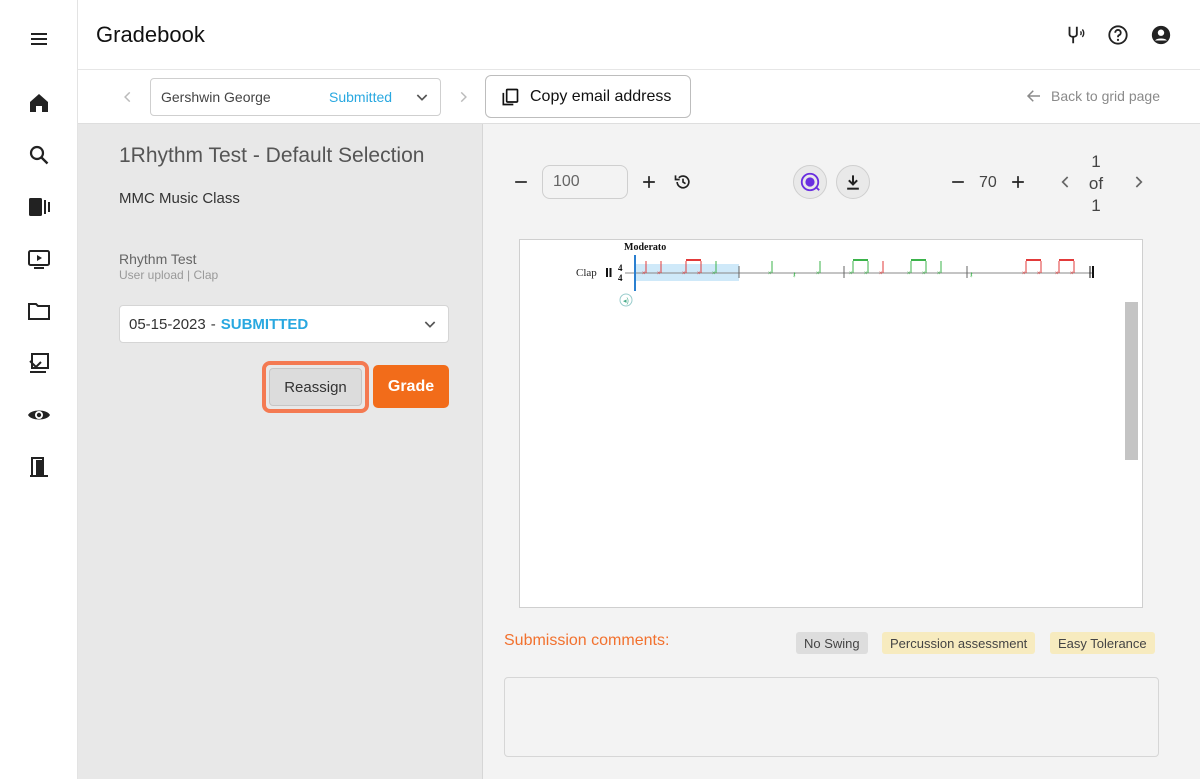 This screenshot has height=779, width=1200. Describe the element at coordinates (1131, 381) in the screenshot. I see `score-scrollbar` at that location.